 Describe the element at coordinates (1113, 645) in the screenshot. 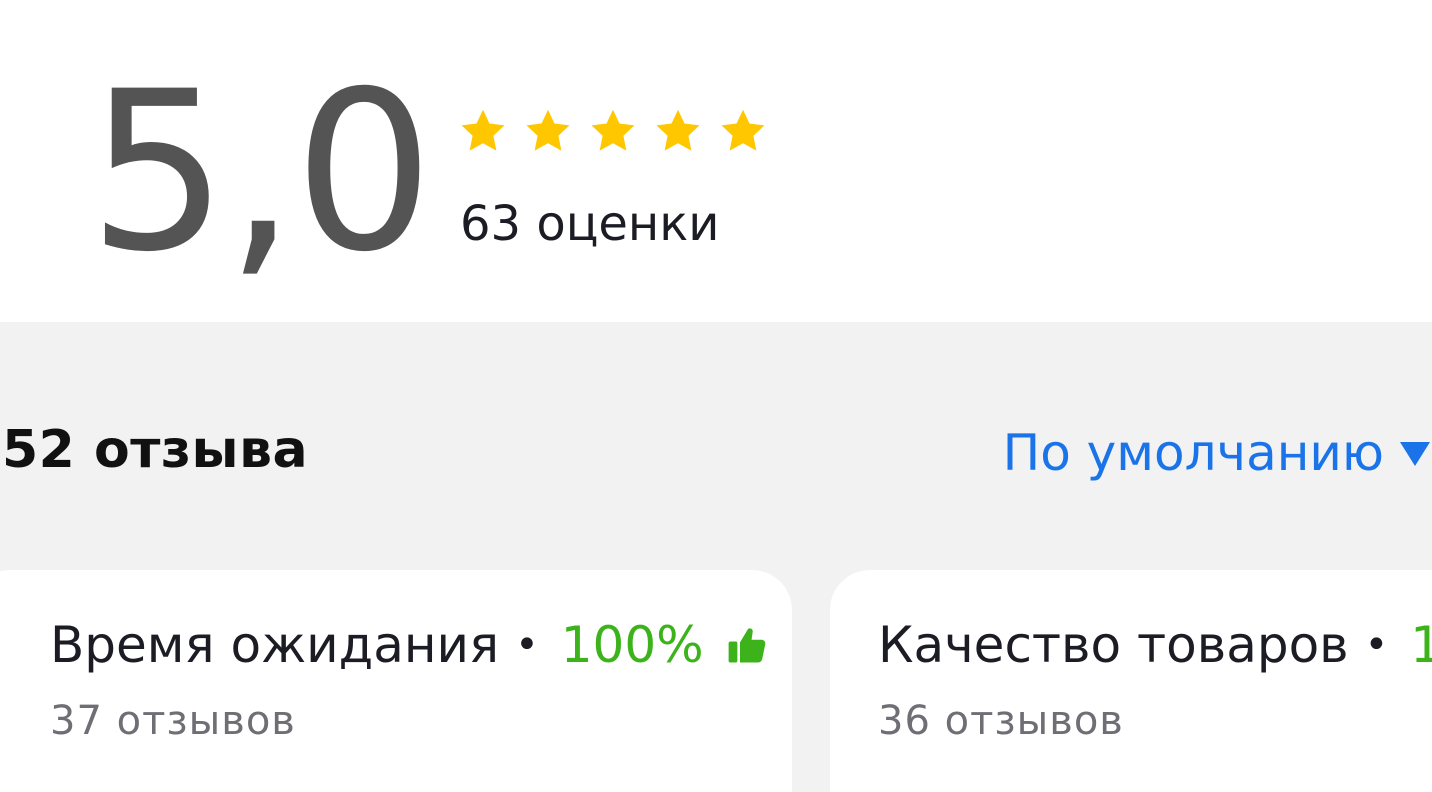

I see `aspect-title: Качество товаров` at that location.